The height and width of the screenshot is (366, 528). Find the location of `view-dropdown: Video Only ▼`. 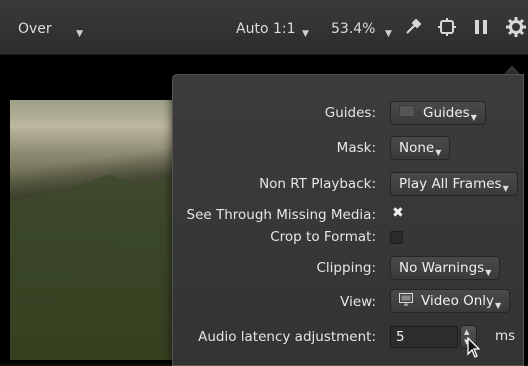

view-dropdown: Video Only ▼ is located at coordinates (450, 301).